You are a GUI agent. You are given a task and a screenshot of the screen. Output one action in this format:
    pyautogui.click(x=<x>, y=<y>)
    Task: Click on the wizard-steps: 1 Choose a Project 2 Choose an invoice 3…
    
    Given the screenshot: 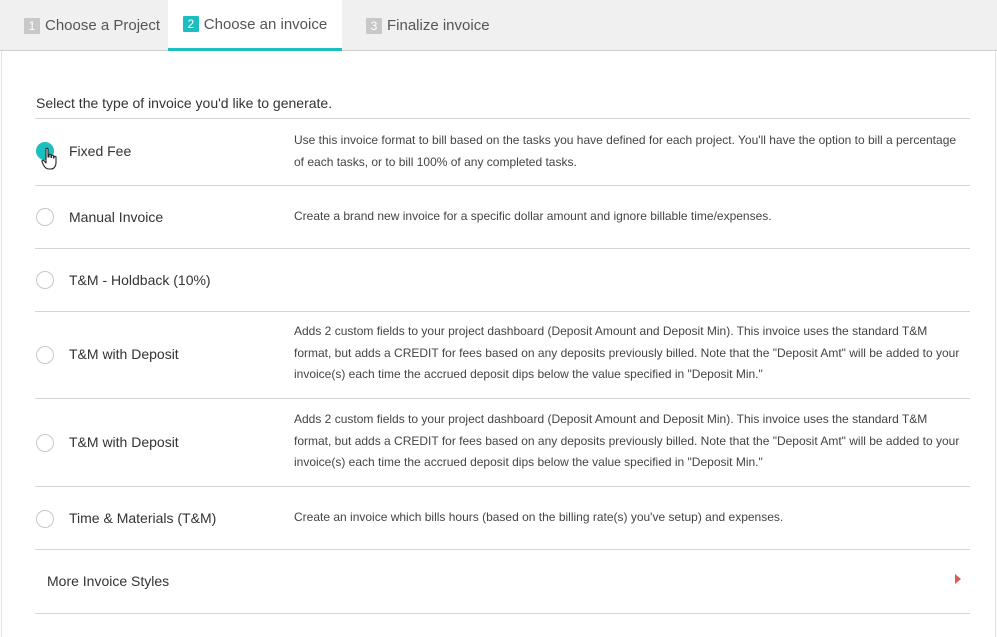 What is the action you would take?
    pyautogui.click(x=498, y=25)
    